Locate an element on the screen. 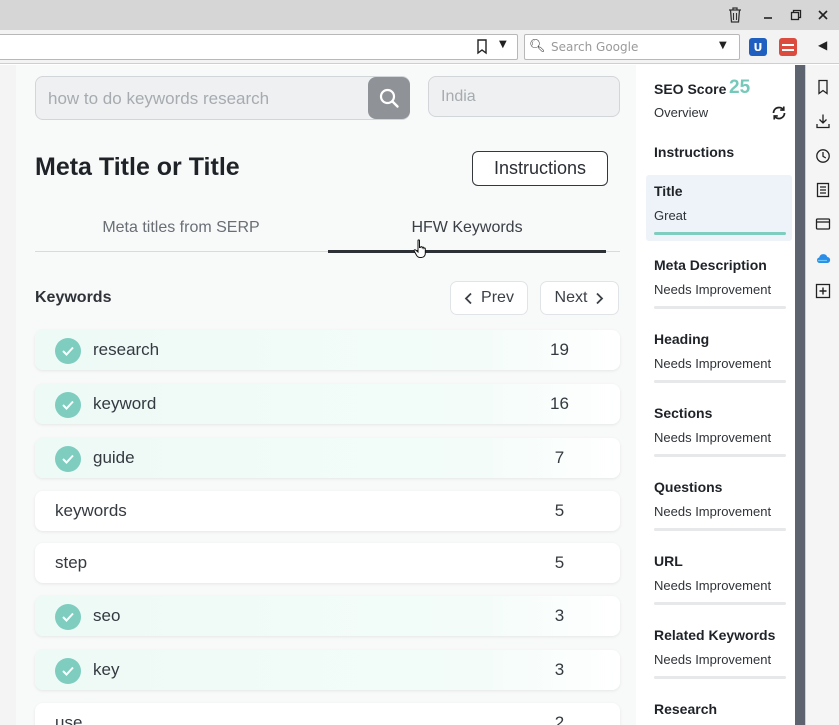 This screenshot has height=725, width=839. prev-label: Prev is located at coordinates (497, 297).